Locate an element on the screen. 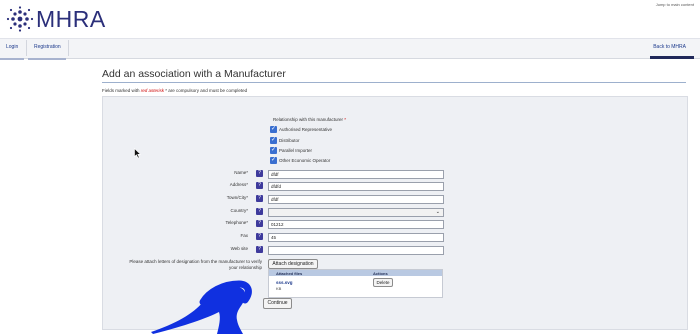  checkbox-other-economic-operator: ✓ is located at coordinates (273, 160).